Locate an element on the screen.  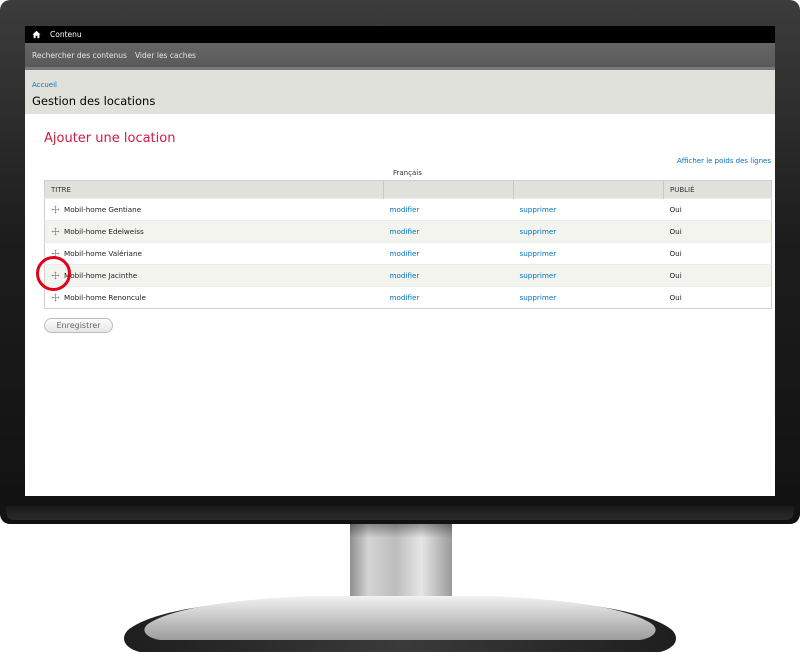
row-title: Mobil-home Jacinthe is located at coordinates (101, 275).